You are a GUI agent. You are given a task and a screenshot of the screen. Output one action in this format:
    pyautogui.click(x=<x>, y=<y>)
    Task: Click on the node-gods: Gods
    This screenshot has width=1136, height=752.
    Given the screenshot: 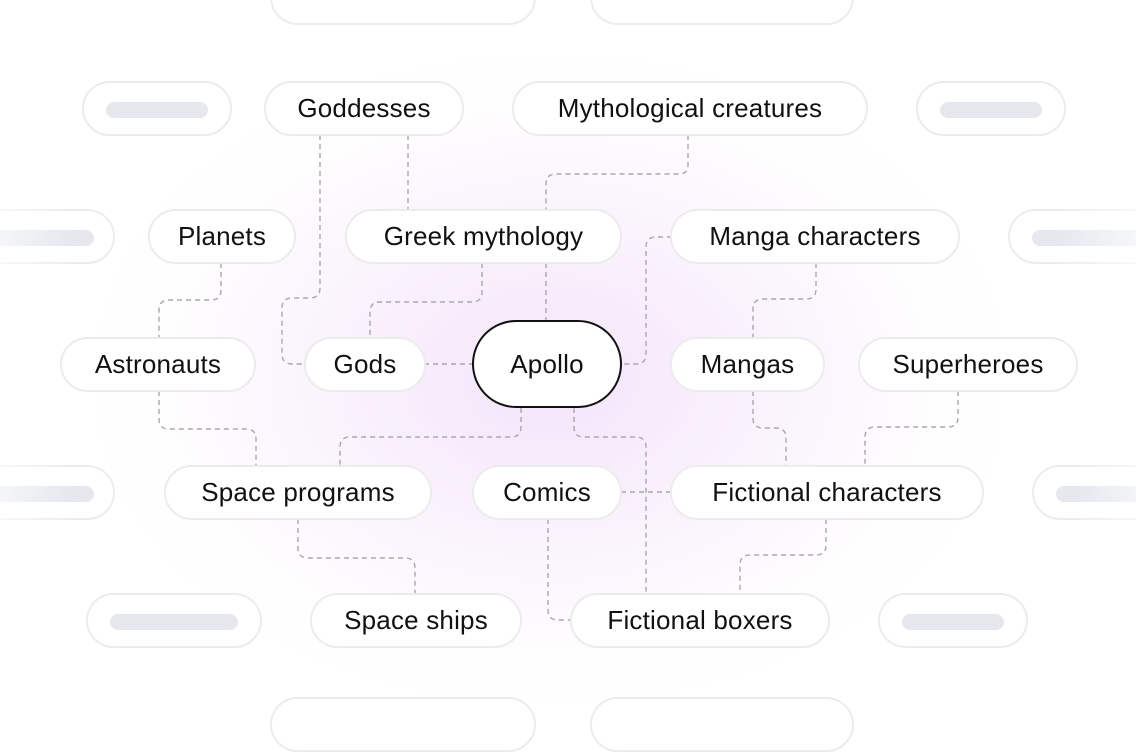 What is the action you would take?
    pyautogui.click(x=365, y=364)
    